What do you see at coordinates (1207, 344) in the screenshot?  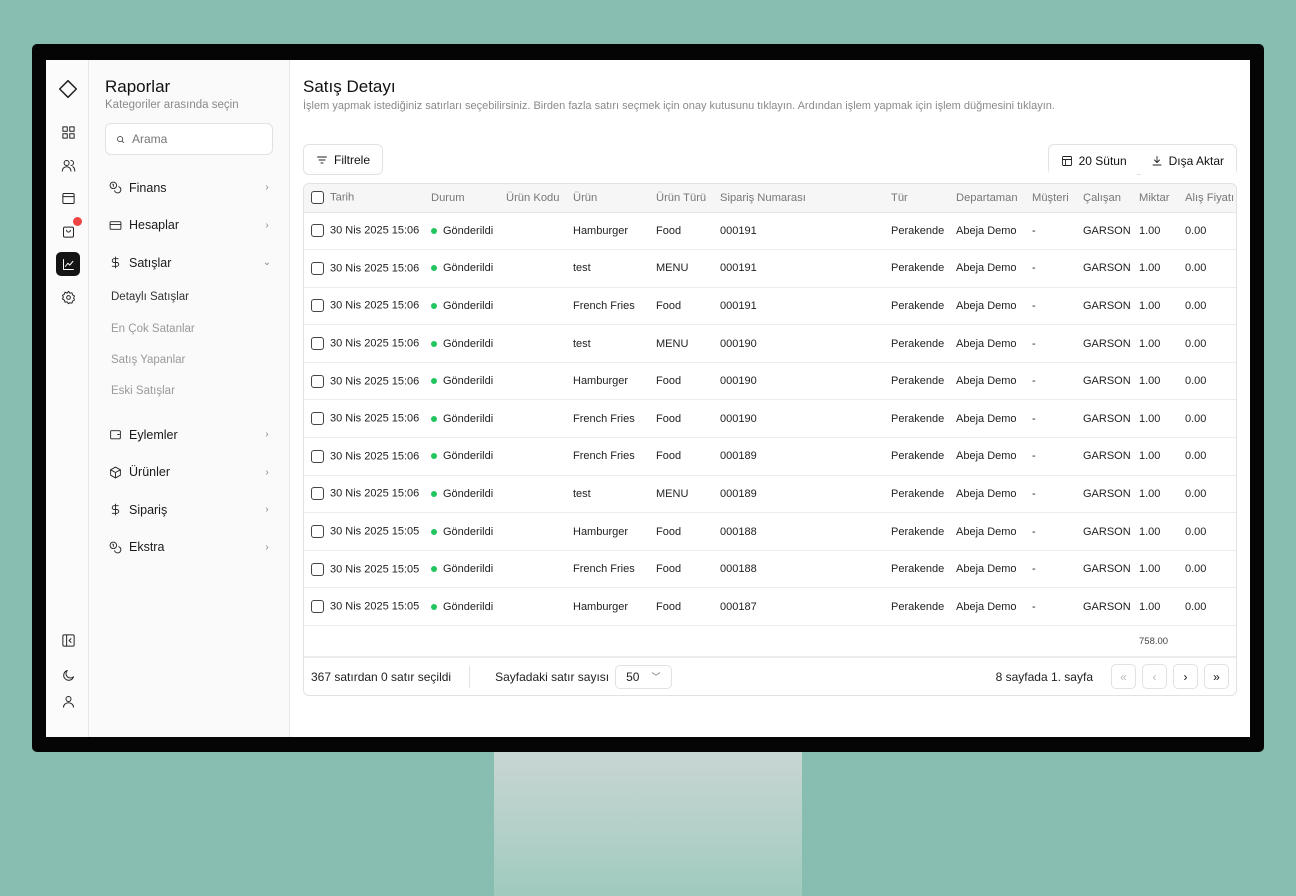 I see `table-cell: 0.00` at bounding box center [1207, 344].